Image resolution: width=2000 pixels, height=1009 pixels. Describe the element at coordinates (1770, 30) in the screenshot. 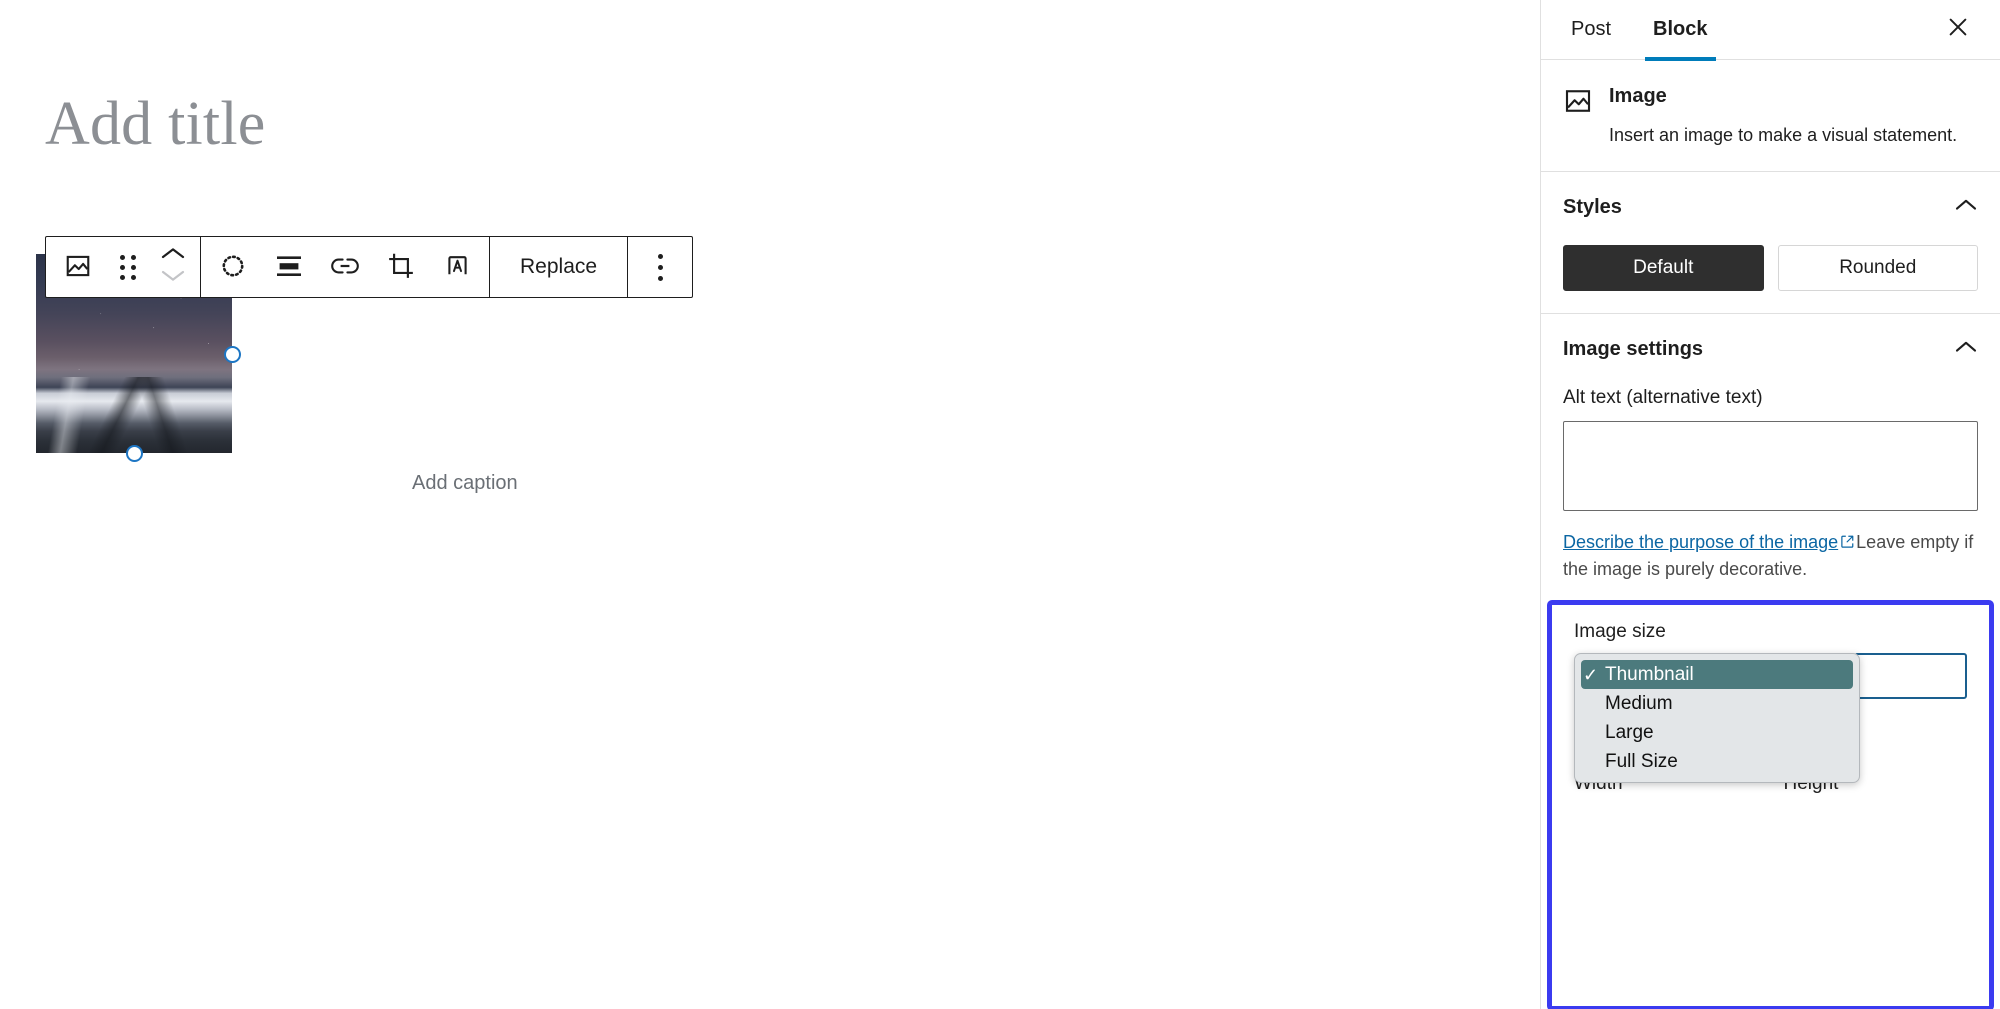

I see `sidebar-tabs: Post Block` at that location.